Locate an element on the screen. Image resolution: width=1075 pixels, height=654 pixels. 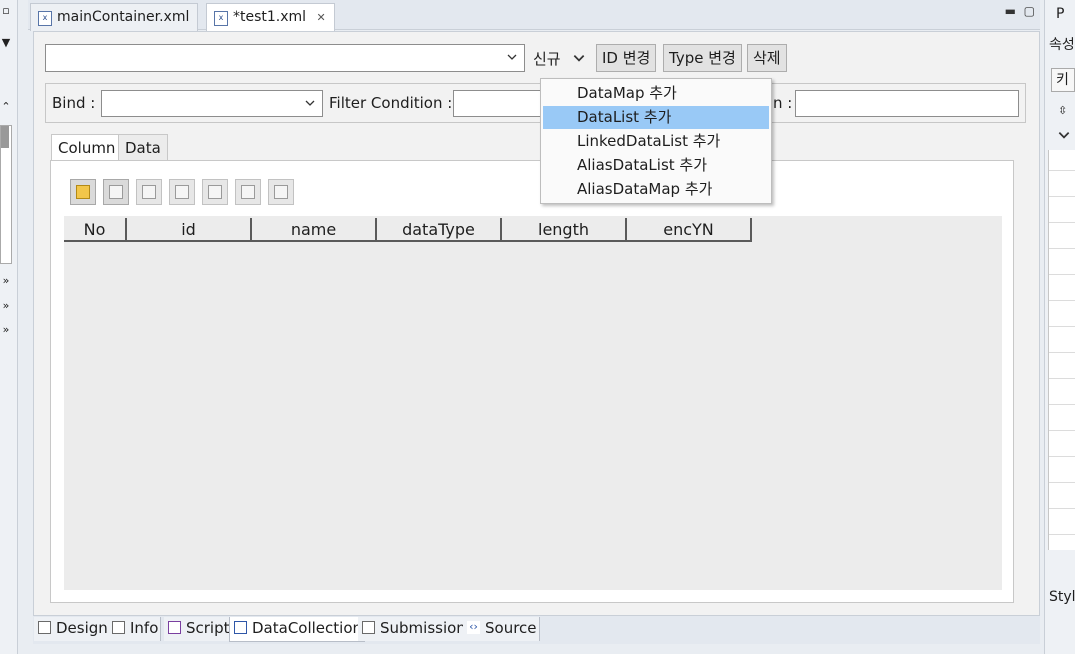
move-up-icon is located at coordinates (248, 192).